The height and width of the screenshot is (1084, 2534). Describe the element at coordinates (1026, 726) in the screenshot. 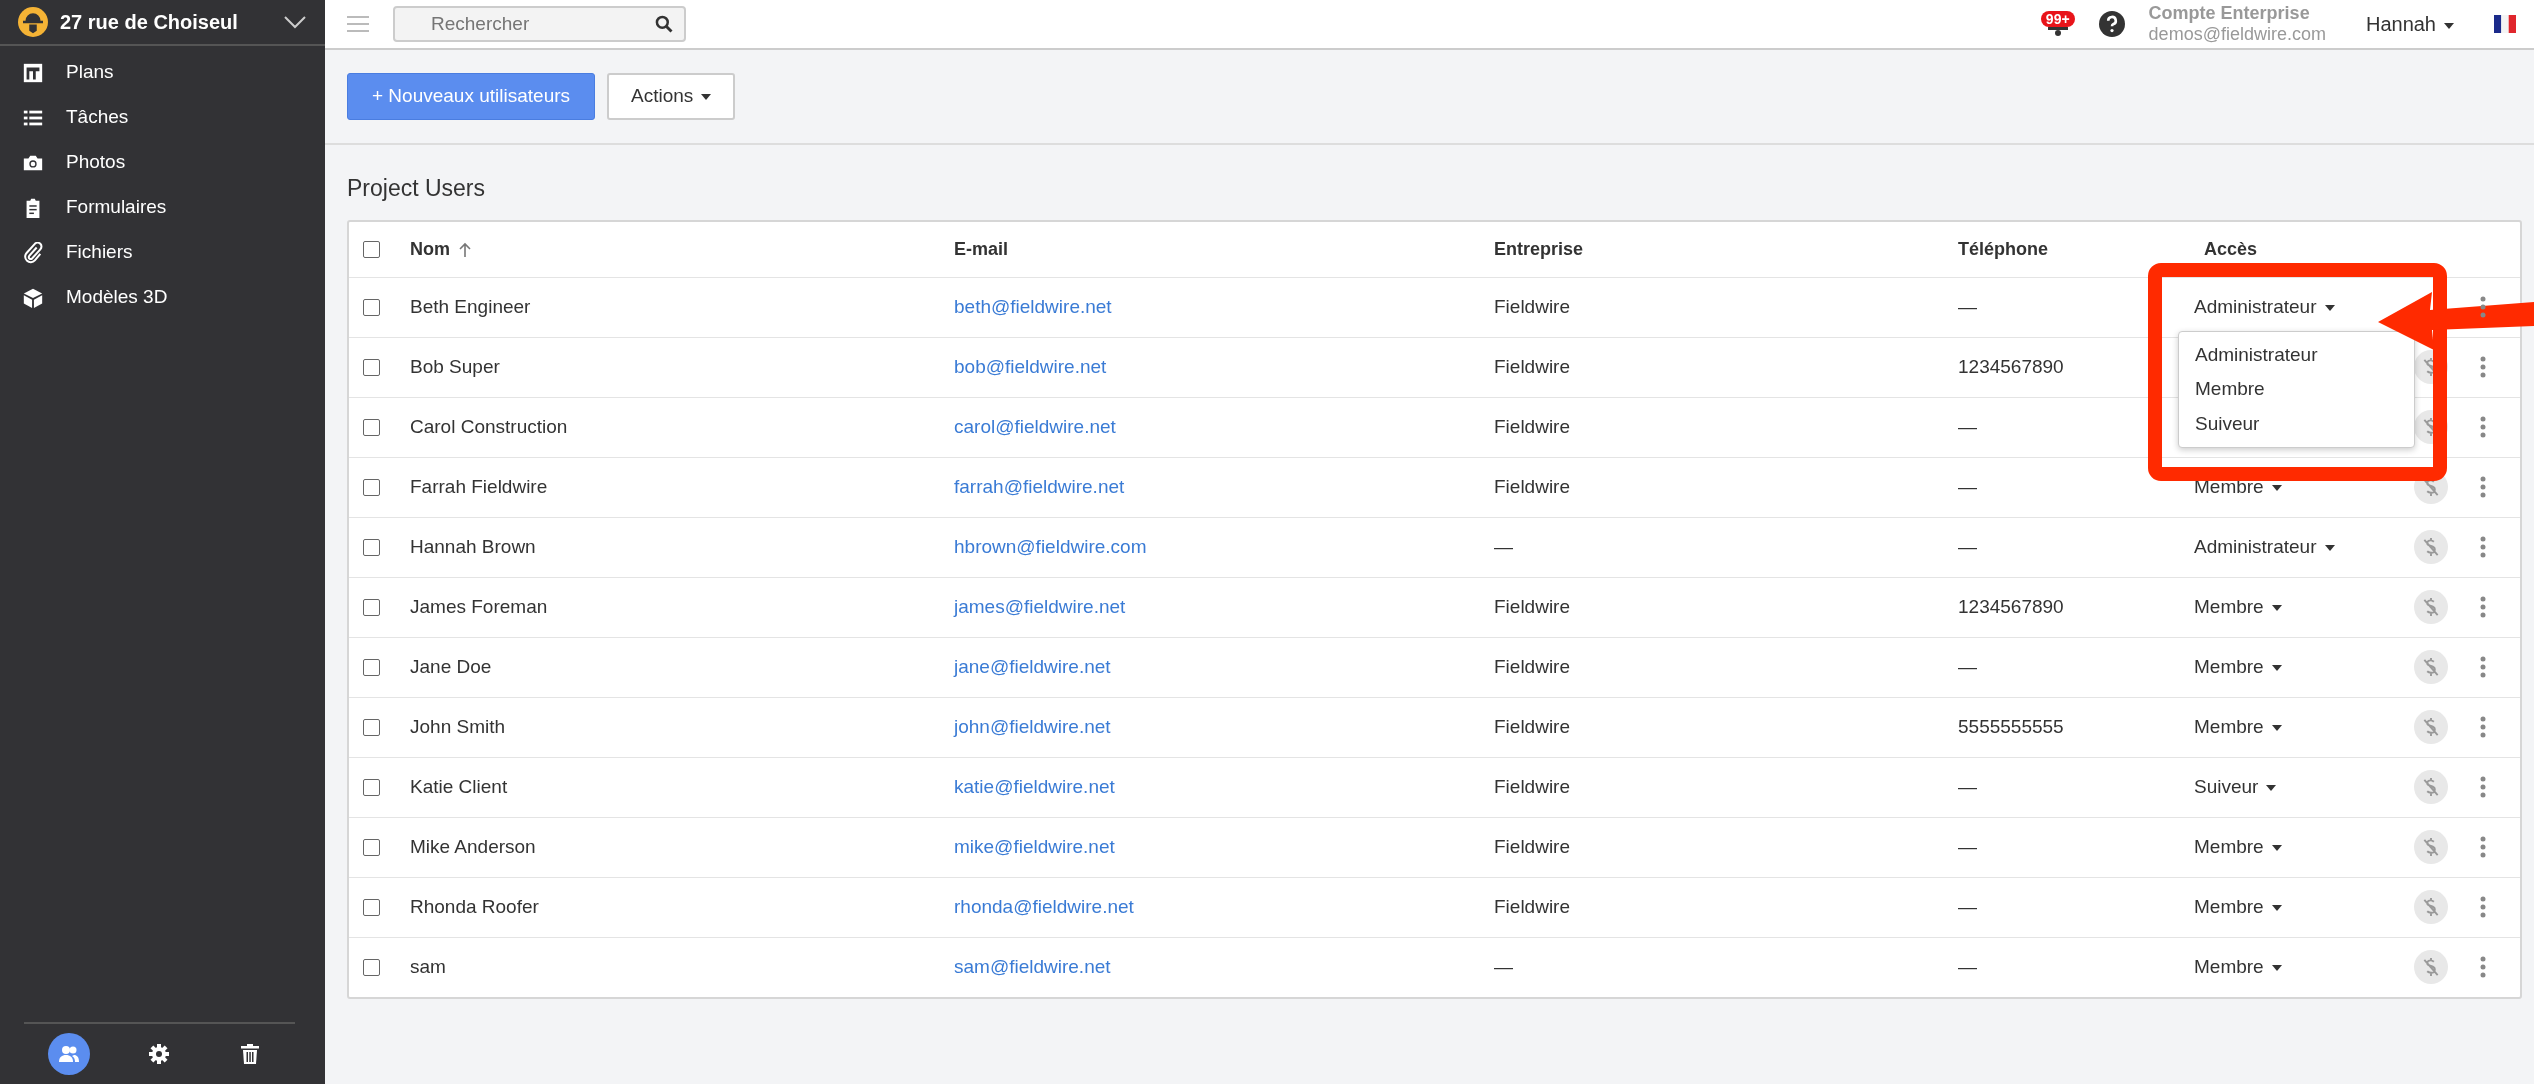

I see `email-link: john@fieldwire.net` at that location.